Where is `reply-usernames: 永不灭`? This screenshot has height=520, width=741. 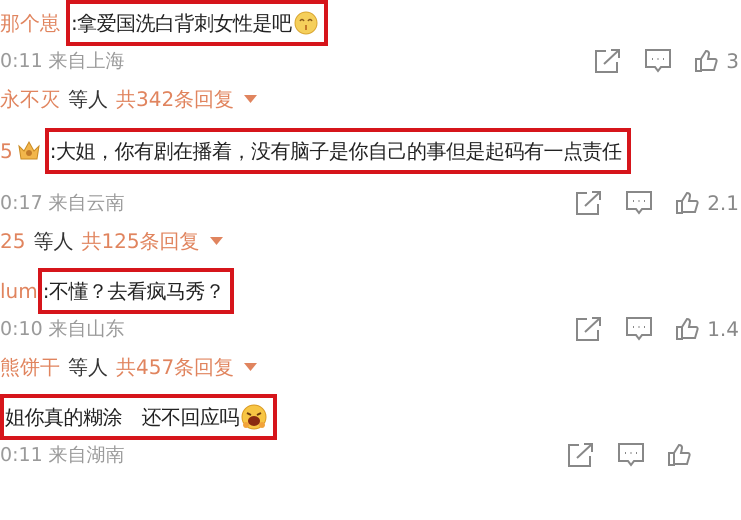
reply-usernames: 永不灭 is located at coordinates (30, 99).